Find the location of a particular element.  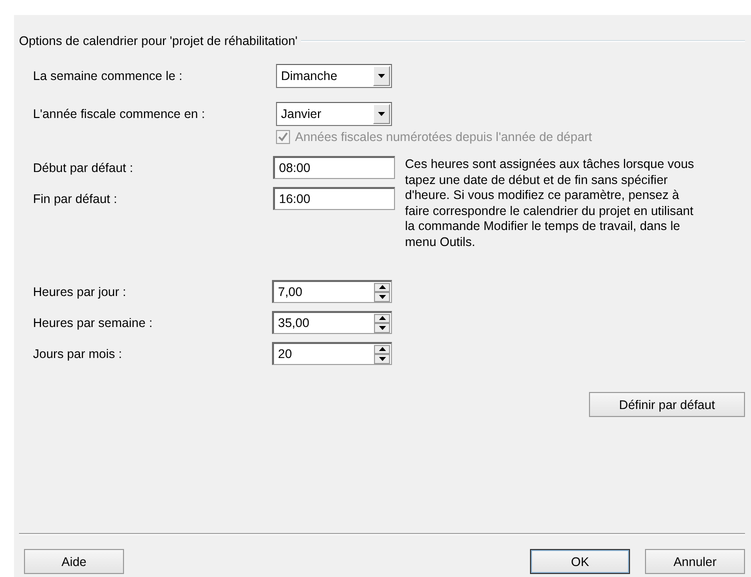

dropdown: Dimanche is located at coordinates (334, 76).